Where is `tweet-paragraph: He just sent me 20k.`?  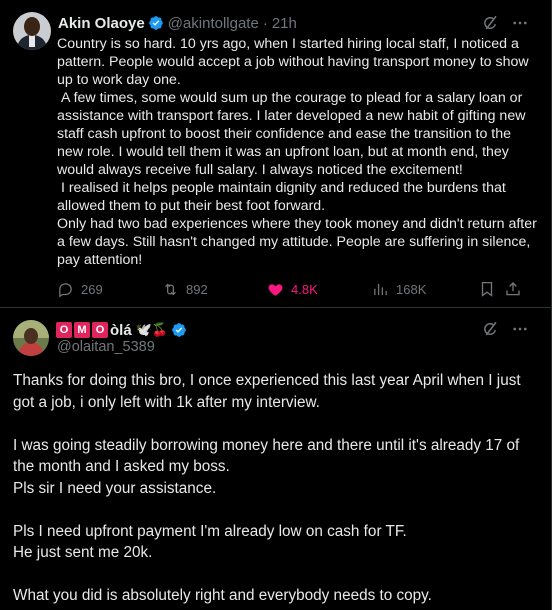 tweet-paragraph: He just sent me 20k. is located at coordinates (83, 552).